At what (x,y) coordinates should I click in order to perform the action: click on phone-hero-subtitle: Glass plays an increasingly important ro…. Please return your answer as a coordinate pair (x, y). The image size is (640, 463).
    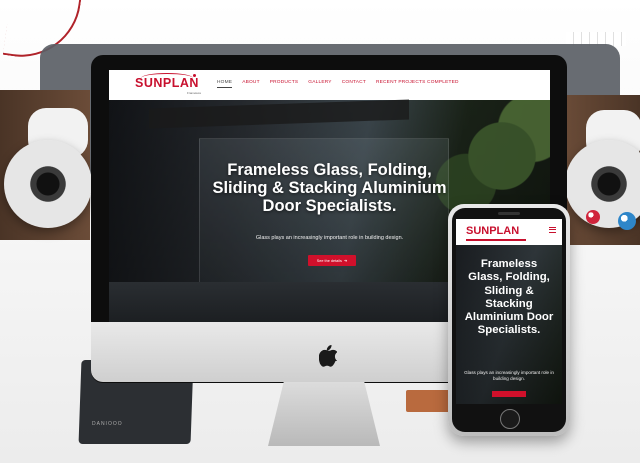
    Looking at the image, I should click on (509, 375).